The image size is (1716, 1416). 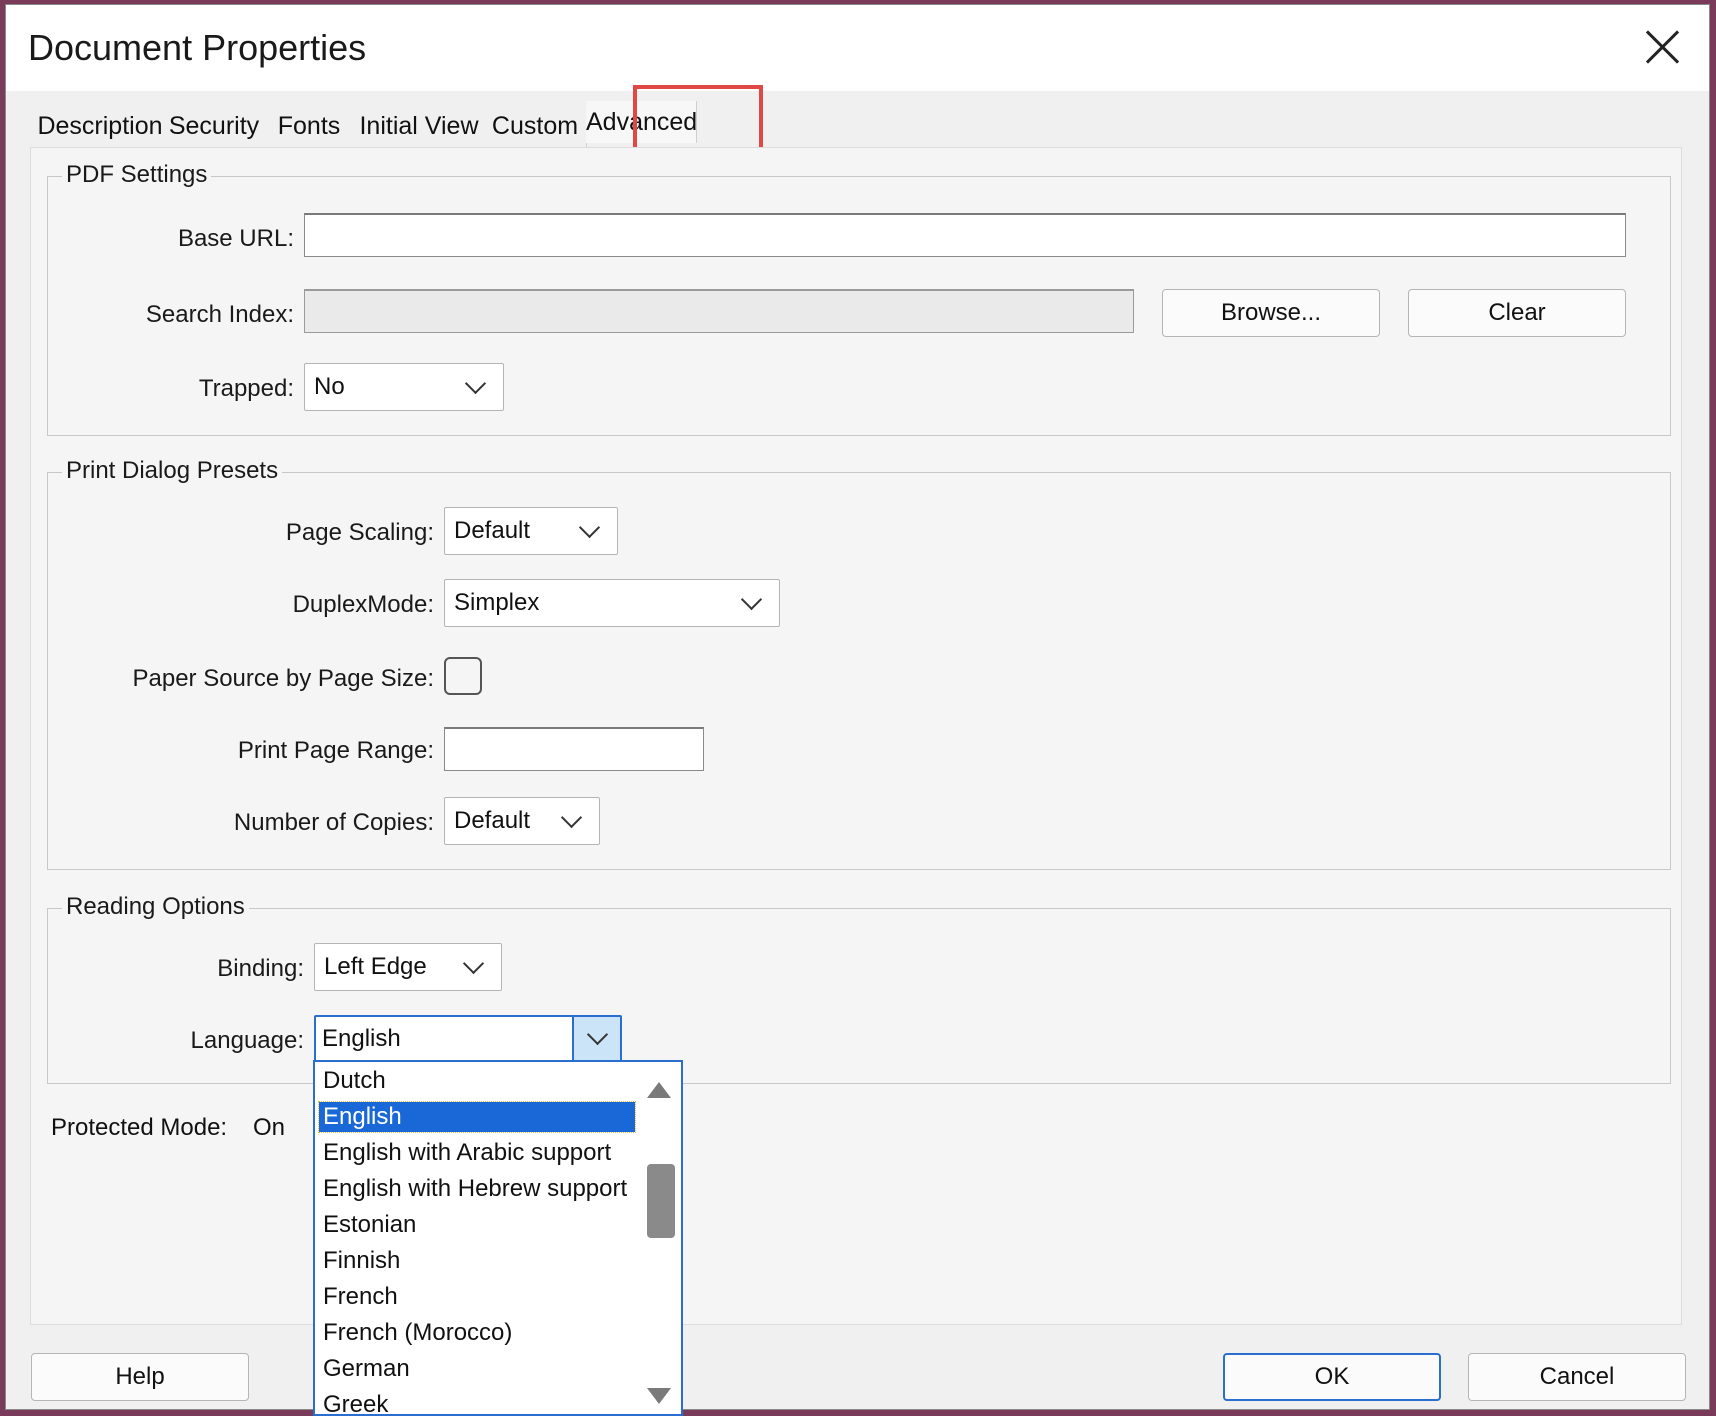 I want to click on language-option-estonian: Estonian, so click(x=477, y=1225).